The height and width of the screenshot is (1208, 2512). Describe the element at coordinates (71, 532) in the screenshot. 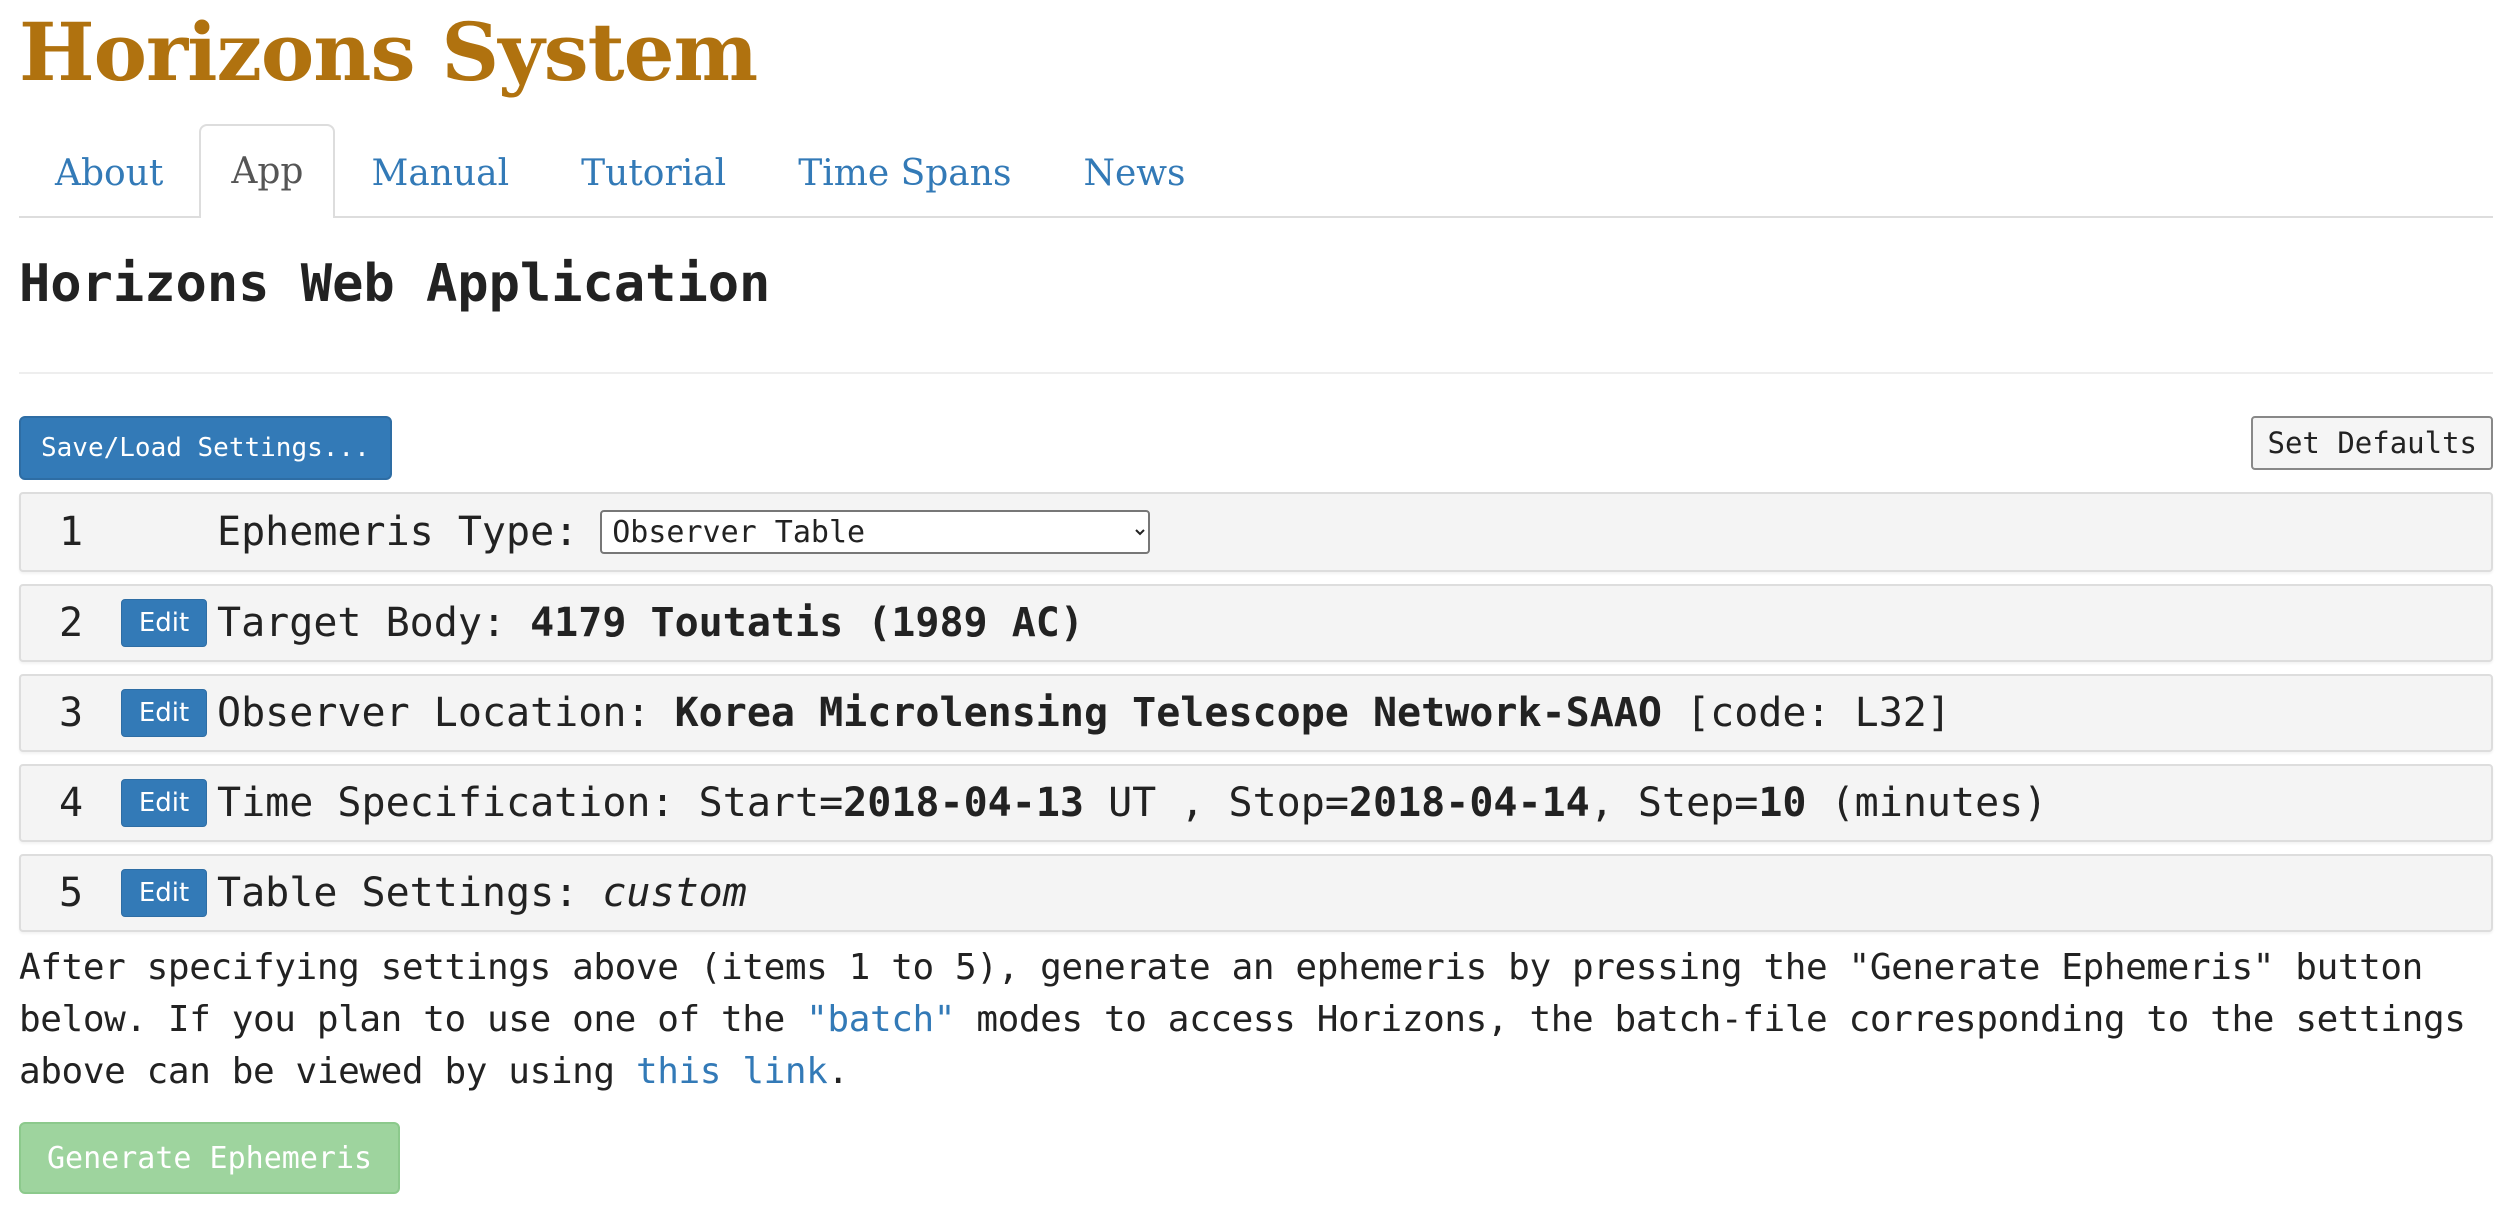

I see `row-number: 1` at that location.